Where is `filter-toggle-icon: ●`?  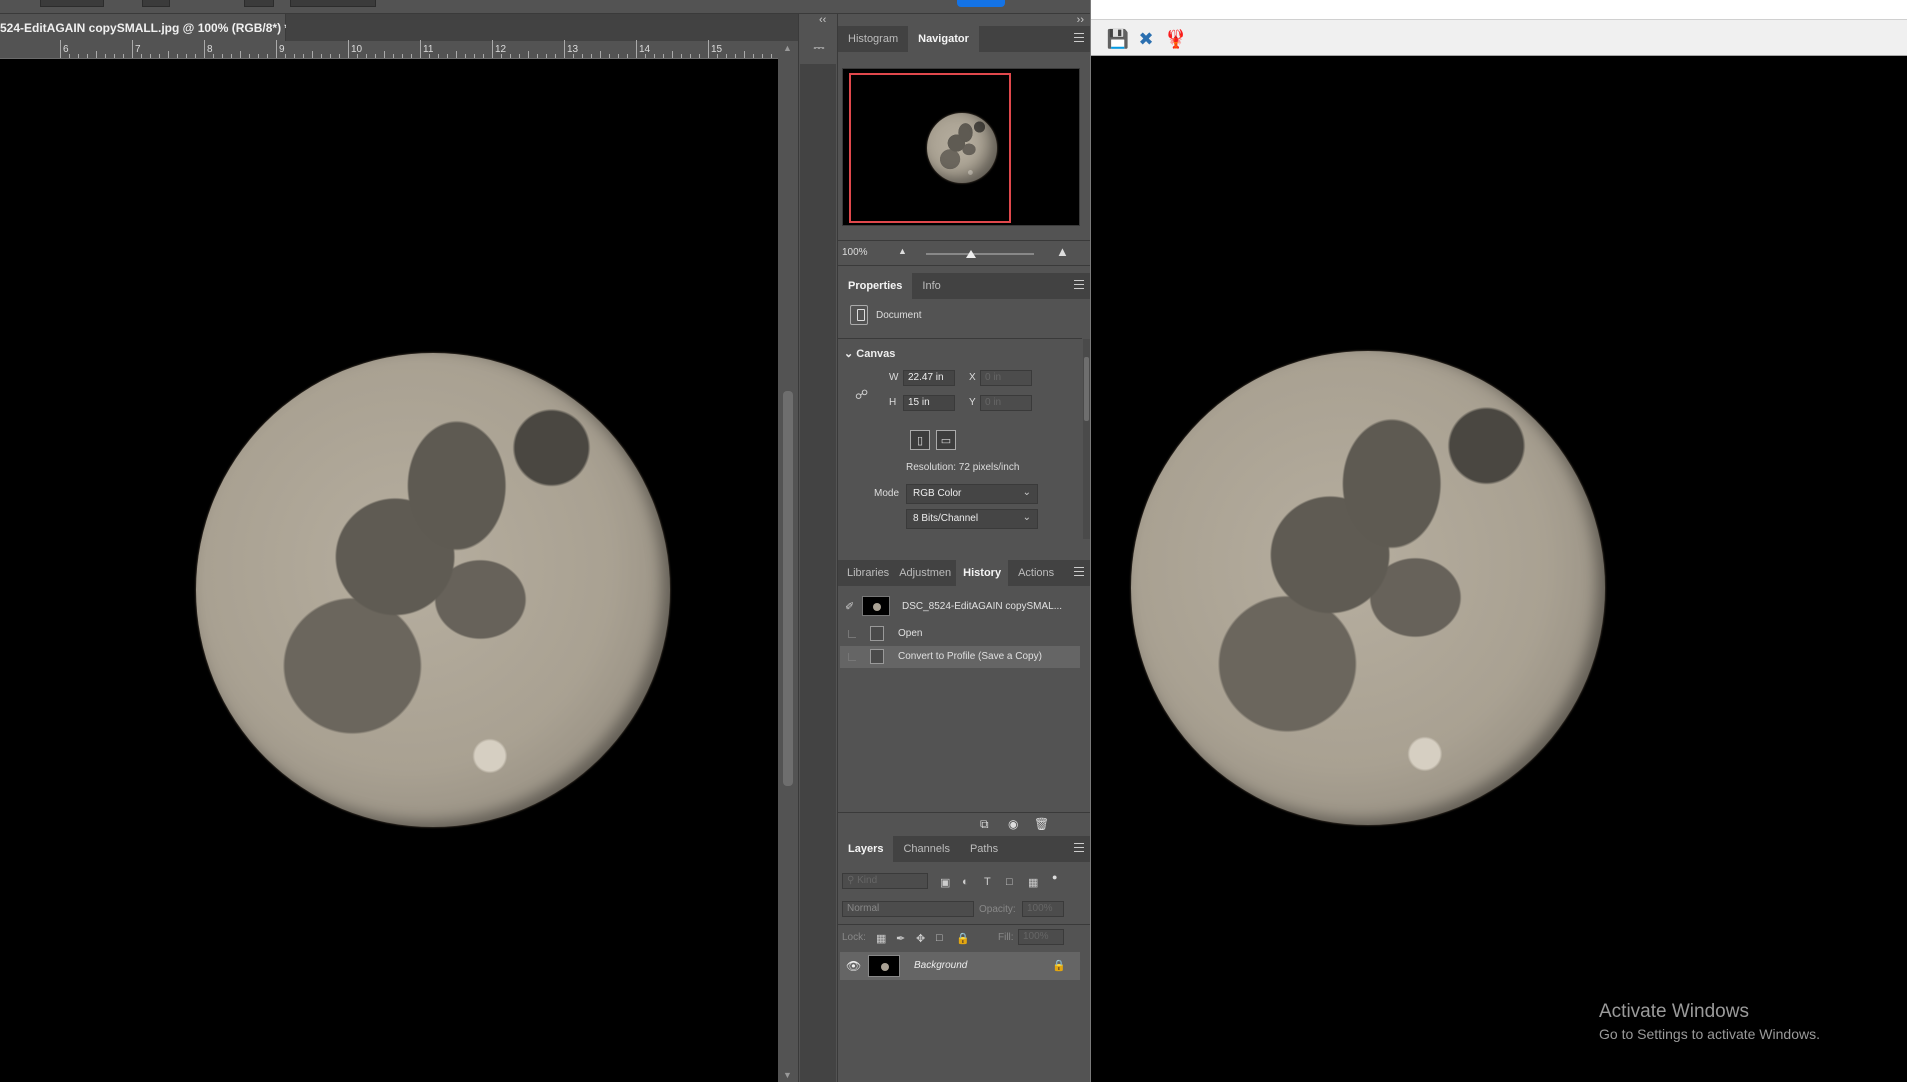
filter-toggle-icon: ● is located at coordinates (1054, 877).